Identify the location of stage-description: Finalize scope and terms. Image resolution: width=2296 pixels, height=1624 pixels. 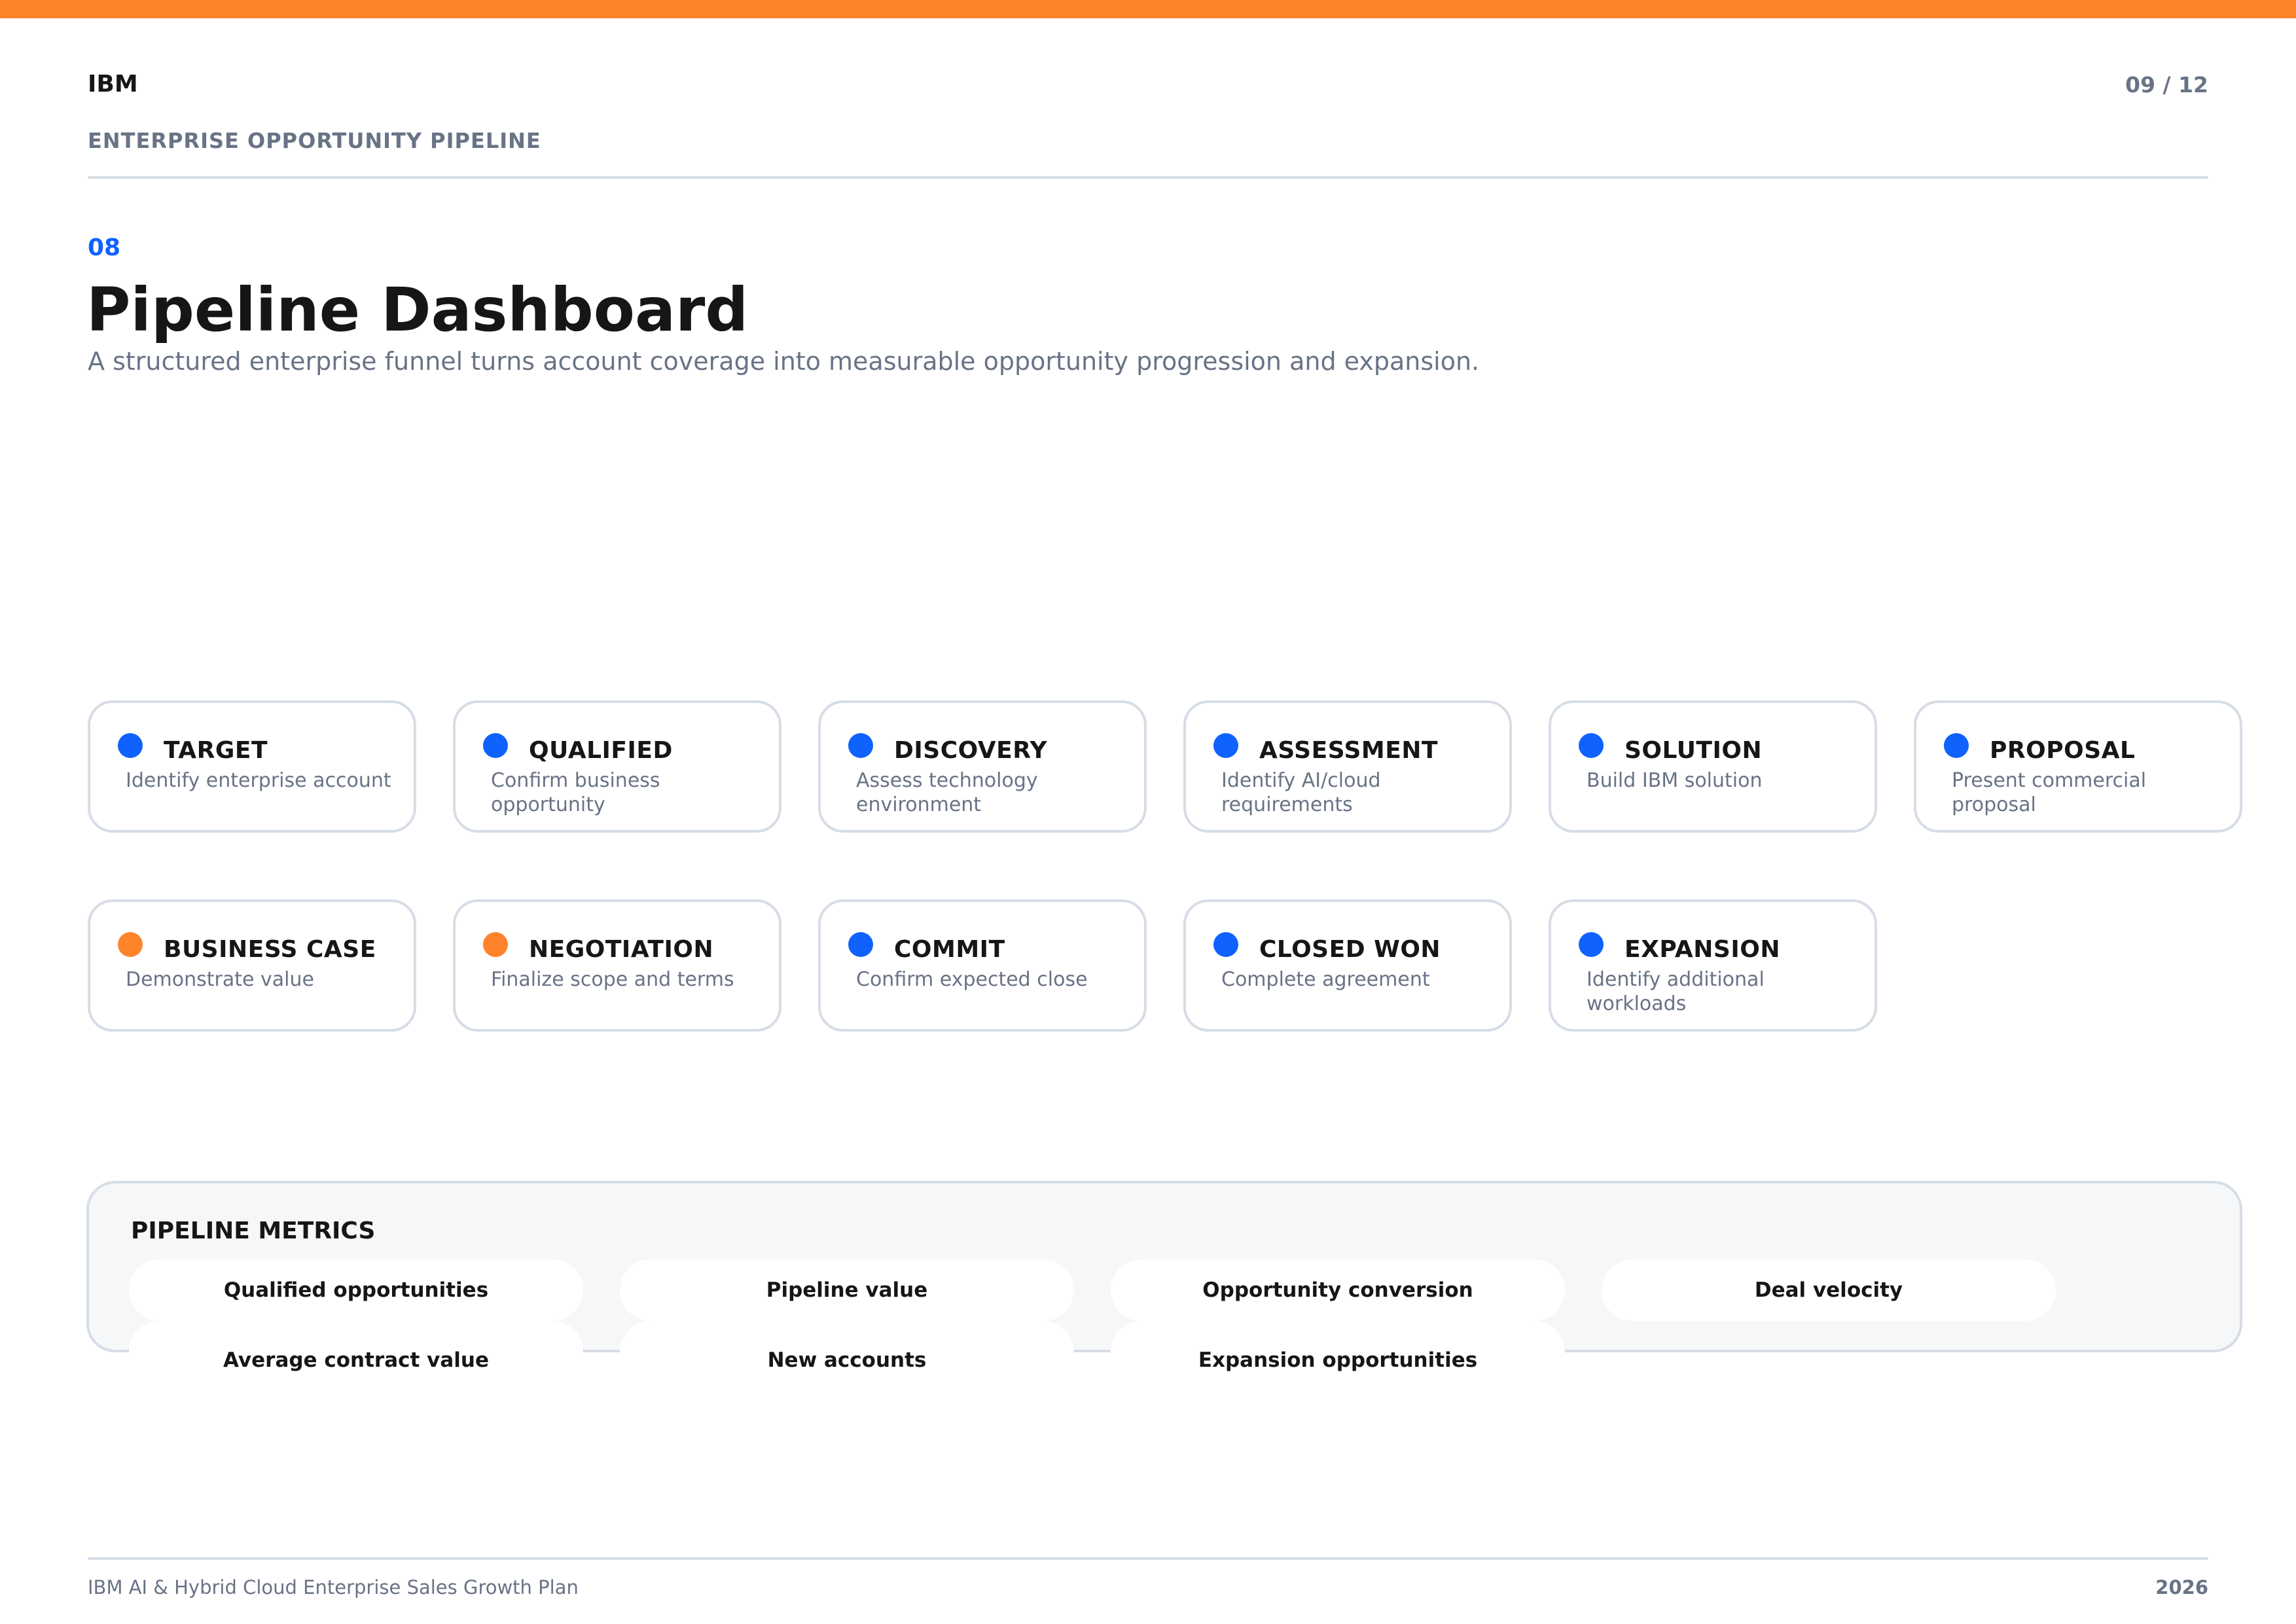
(612, 979).